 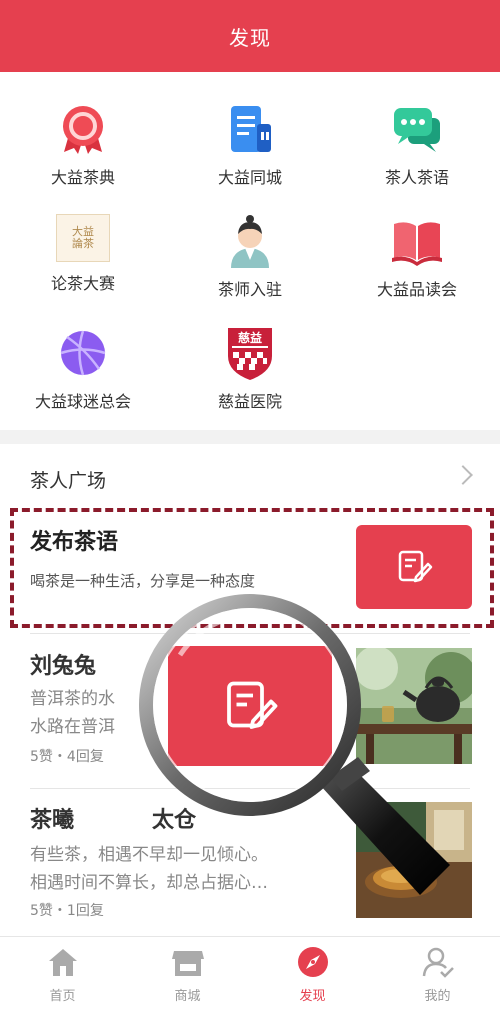 I want to click on grid-item-reading-club: 大益品读会, so click(x=417, y=241).